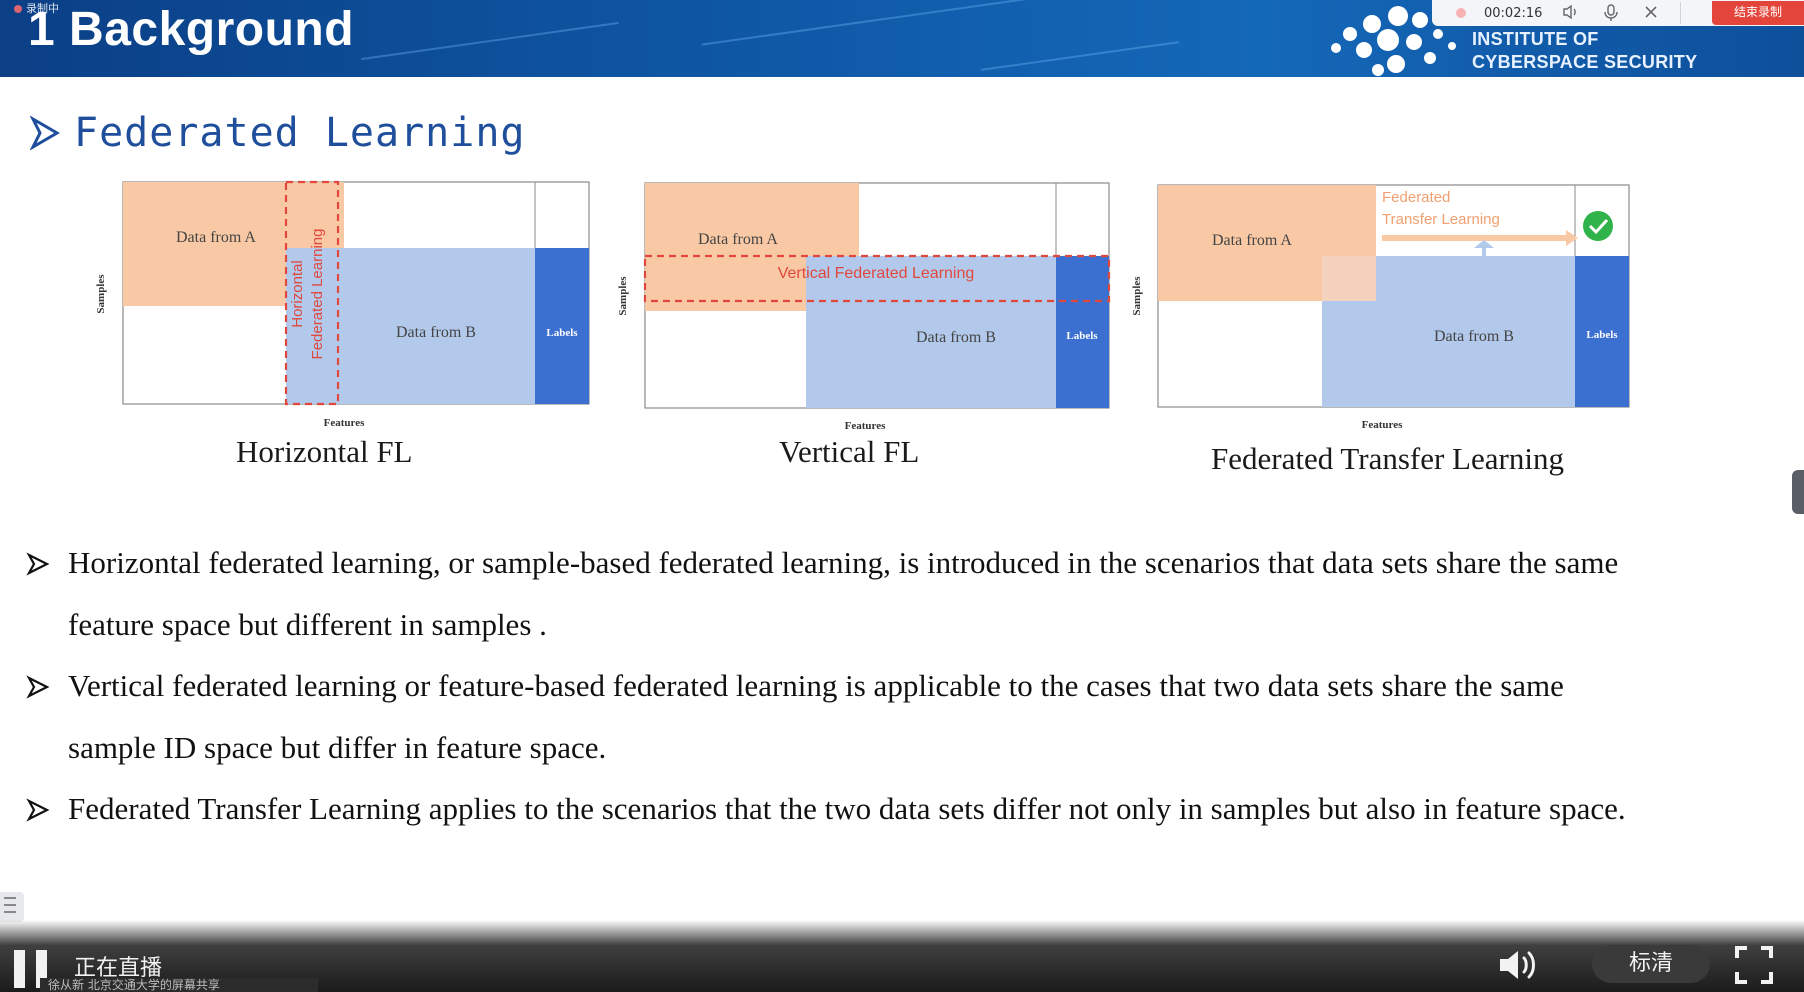 The height and width of the screenshot is (992, 1804). I want to click on speaker-icon, so click(1571, 13).